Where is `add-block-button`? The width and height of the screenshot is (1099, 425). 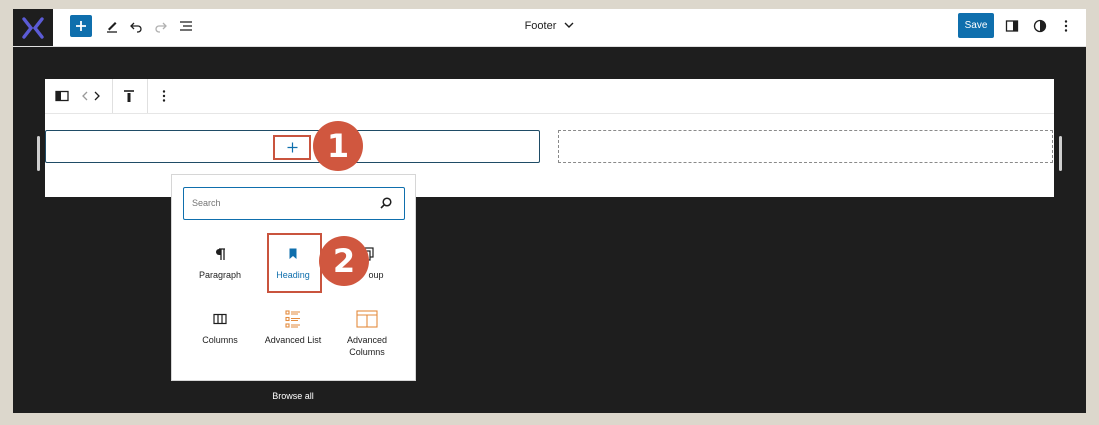
add-block-button is located at coordinates (292, 147).